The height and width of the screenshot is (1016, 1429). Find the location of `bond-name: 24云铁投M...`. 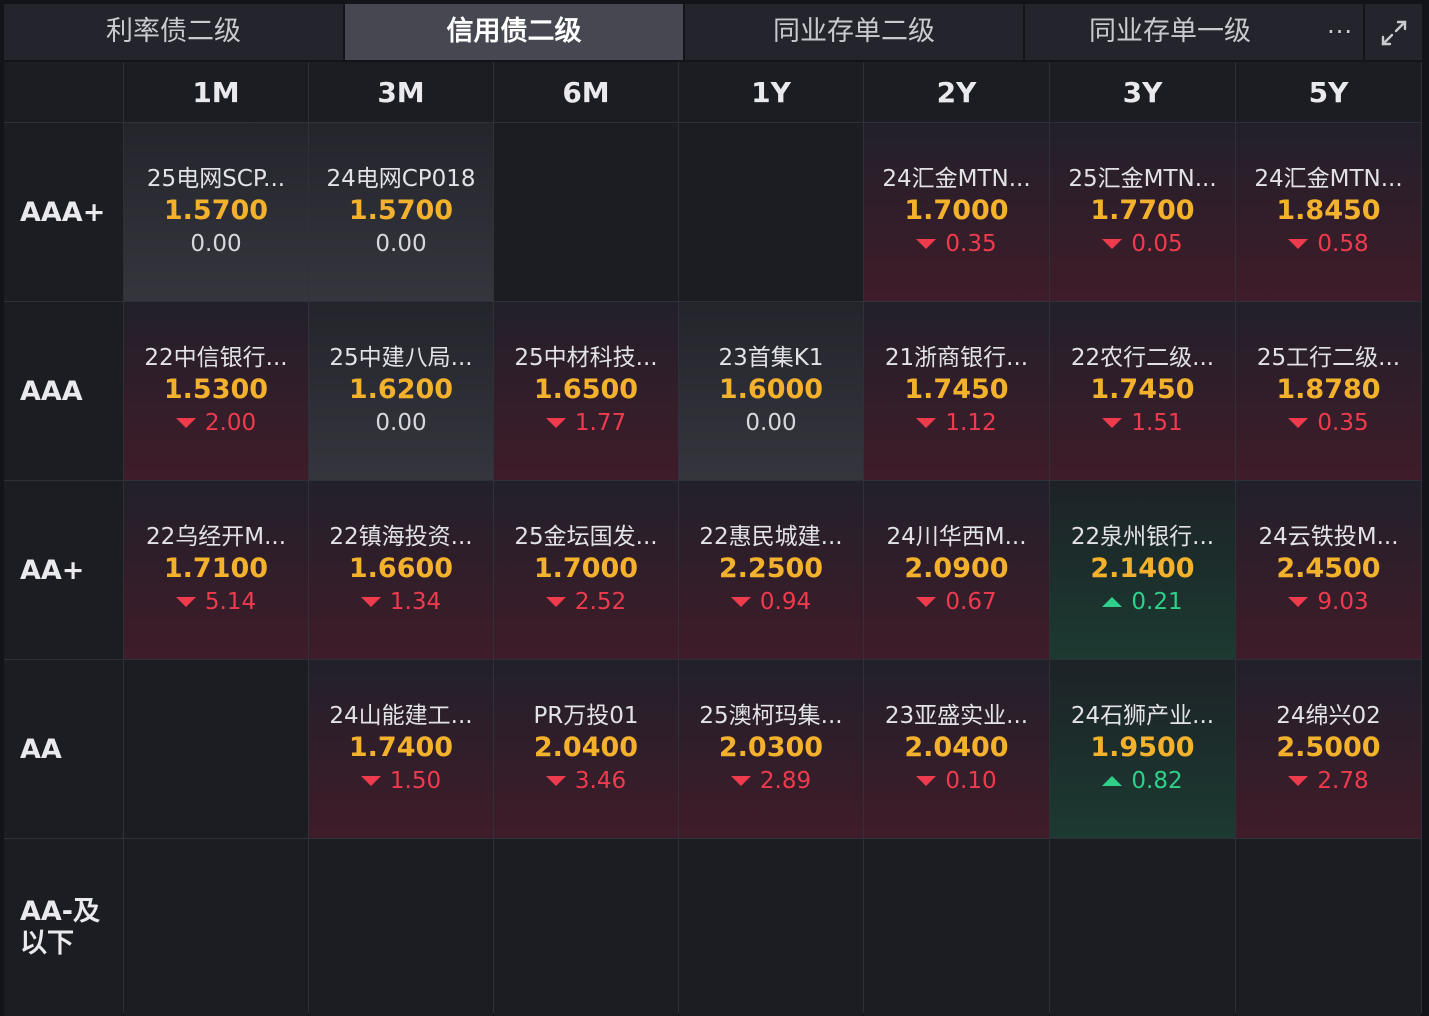

bond-name: 24云铁投M... is located at coordinates (1328, 537).